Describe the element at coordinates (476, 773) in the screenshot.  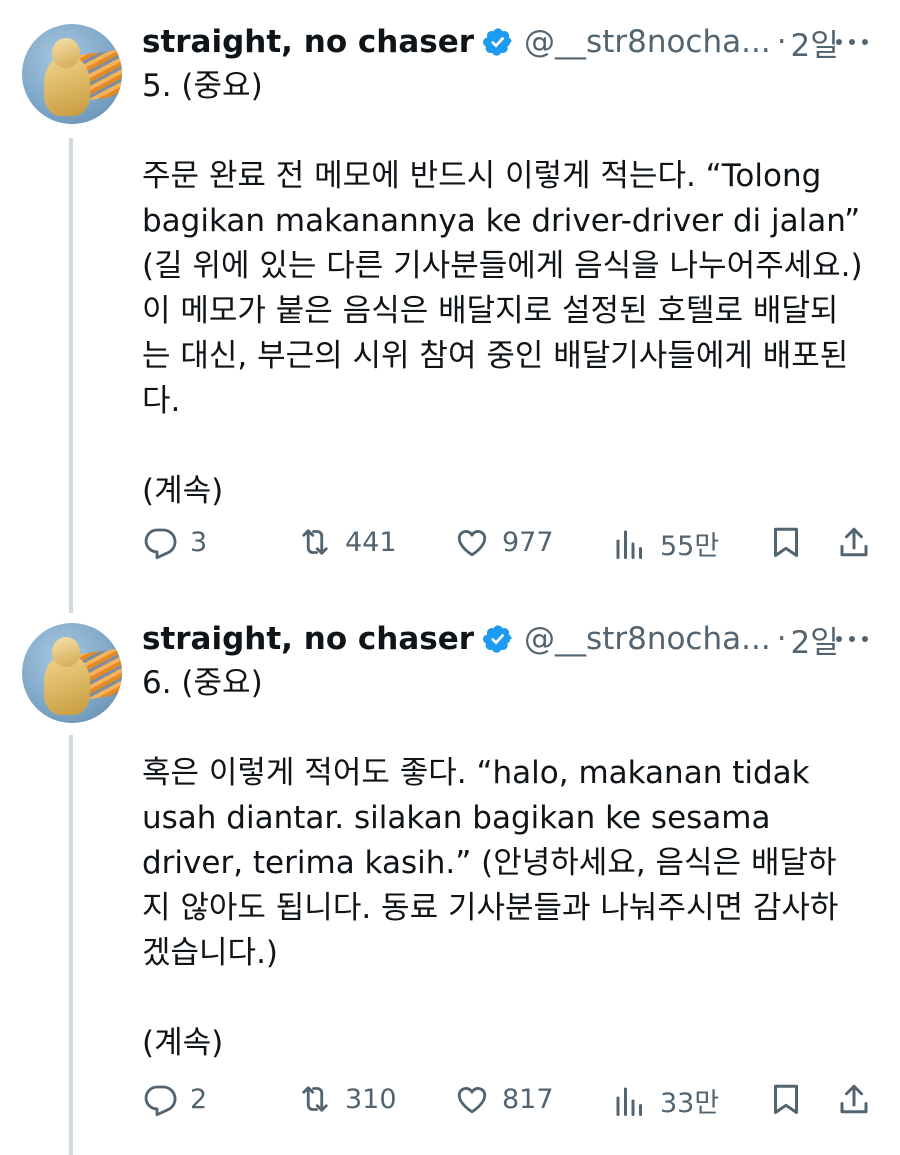
I see `tweet-line: 혹은 이렇게 적어도 좋다. “halo, makanan tidak` at that location.